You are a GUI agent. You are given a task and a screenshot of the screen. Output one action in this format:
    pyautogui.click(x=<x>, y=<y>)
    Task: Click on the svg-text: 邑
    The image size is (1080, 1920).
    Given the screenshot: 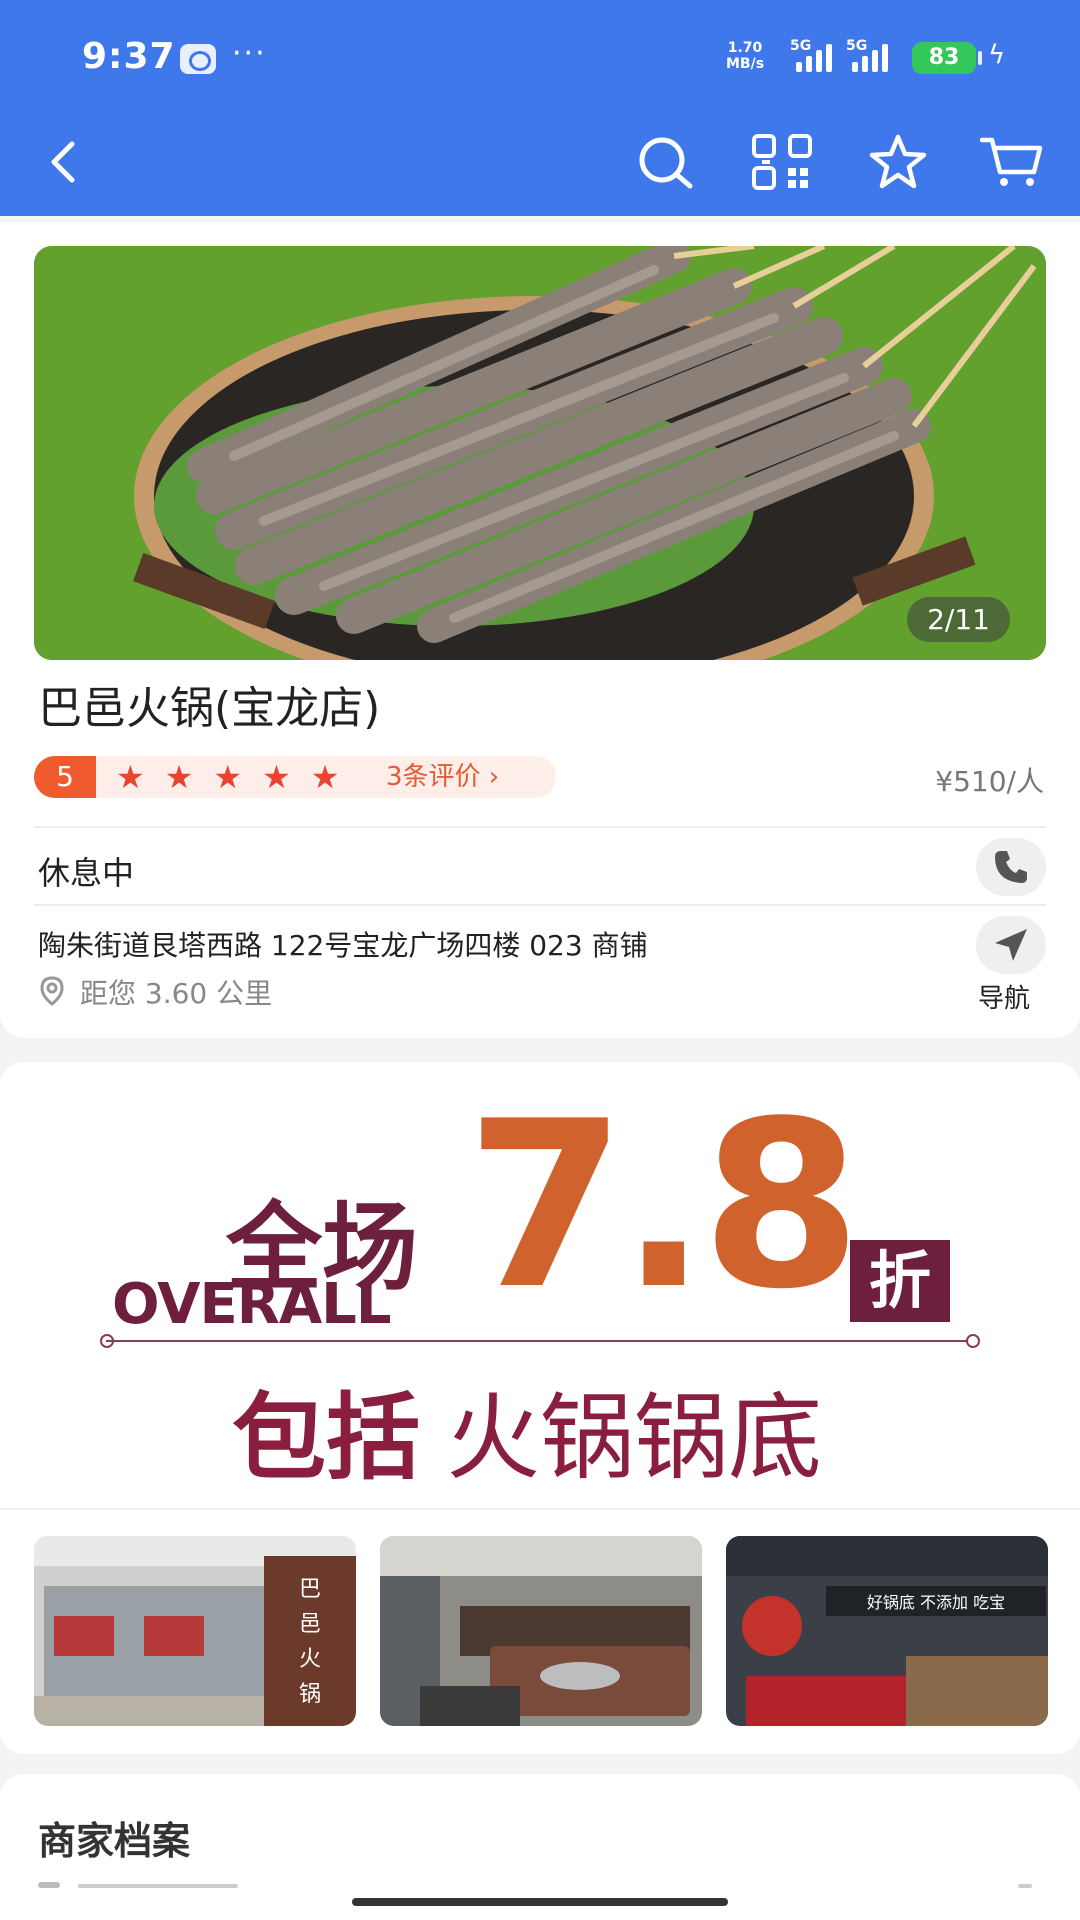 What is the action you would take?
    pyautogui.click(x=310, y=1624)
    